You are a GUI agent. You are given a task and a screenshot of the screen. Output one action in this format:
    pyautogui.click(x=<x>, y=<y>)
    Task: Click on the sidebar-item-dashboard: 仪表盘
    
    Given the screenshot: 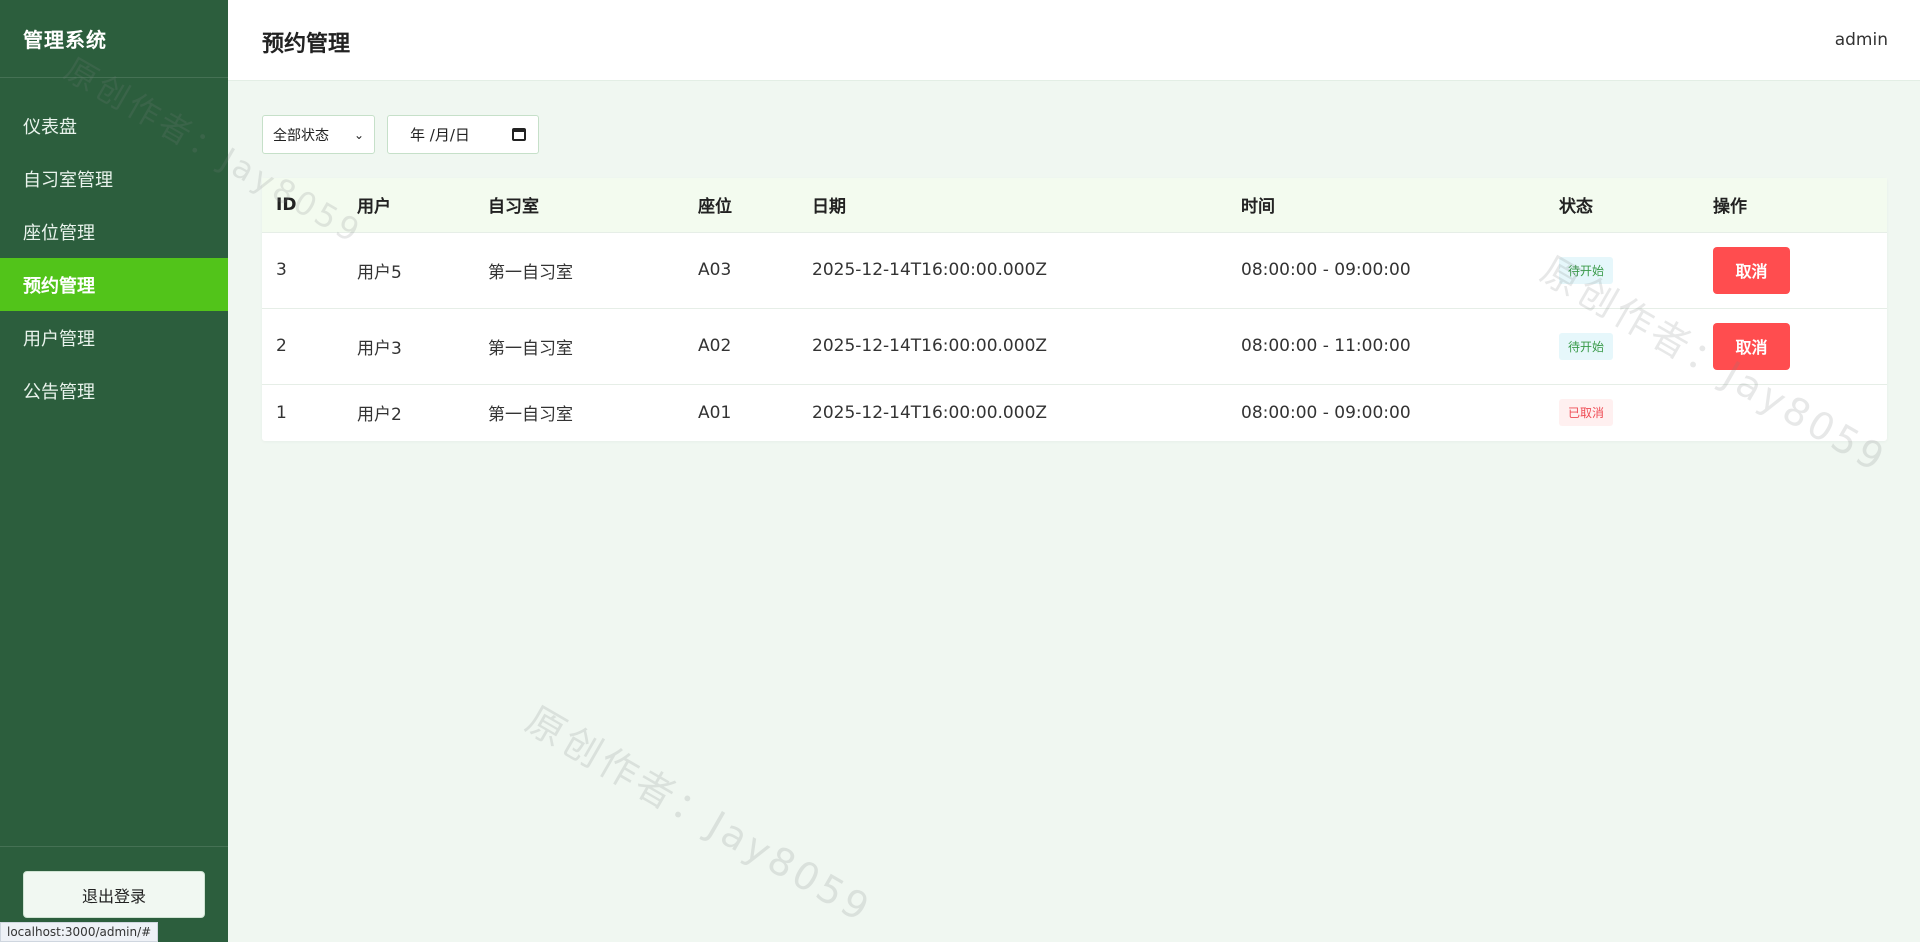 What is the action you would take?
    pyautogui.click(x=114, y=125)
    